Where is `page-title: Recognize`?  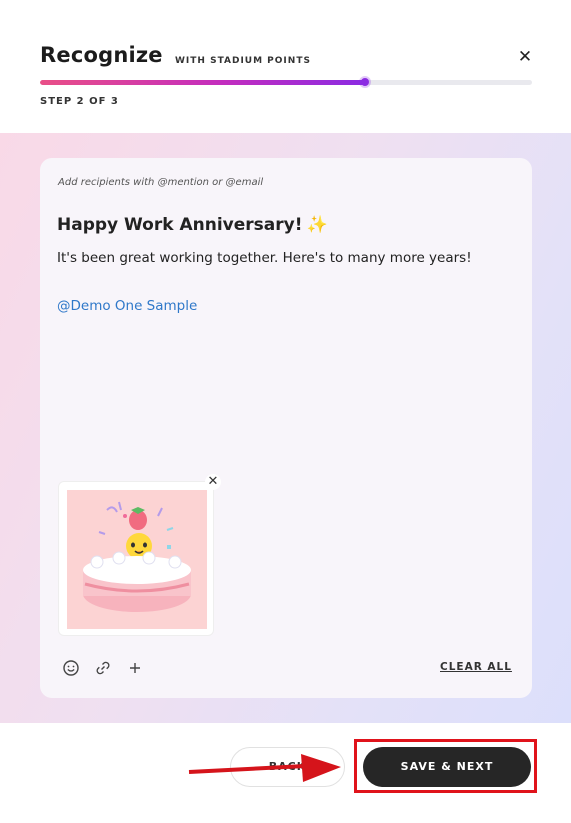 page-title: Recognize is located at coordinates (101, 55).